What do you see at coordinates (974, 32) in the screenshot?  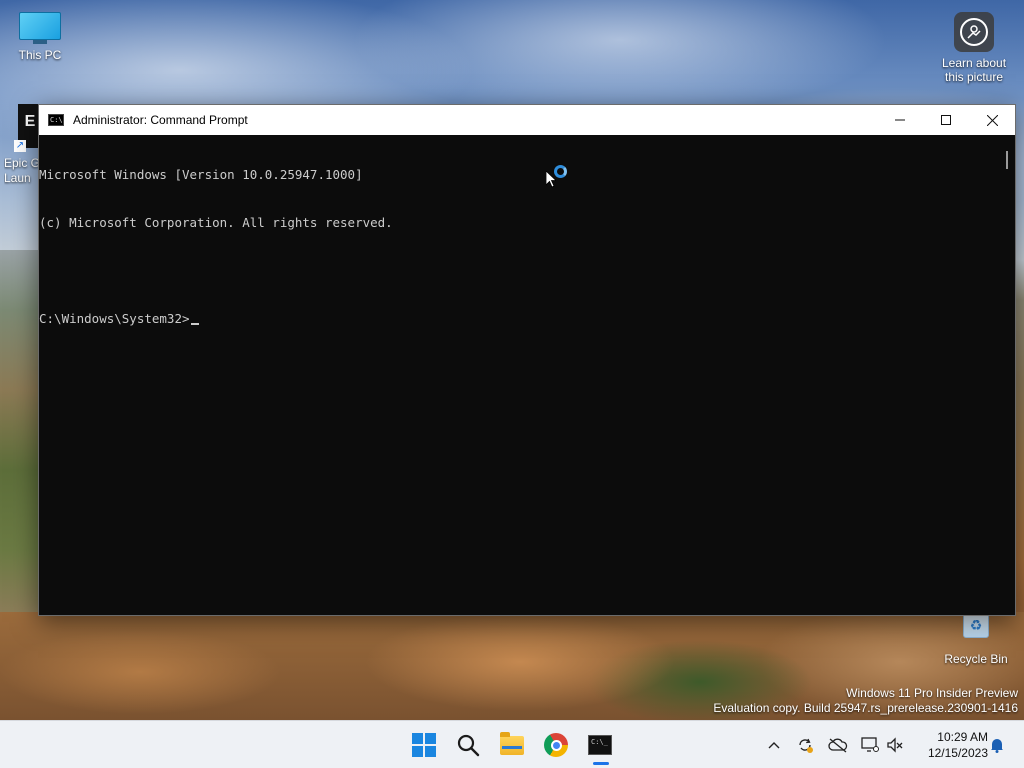 I see `camera-icon` at bounding box center [974, 32].